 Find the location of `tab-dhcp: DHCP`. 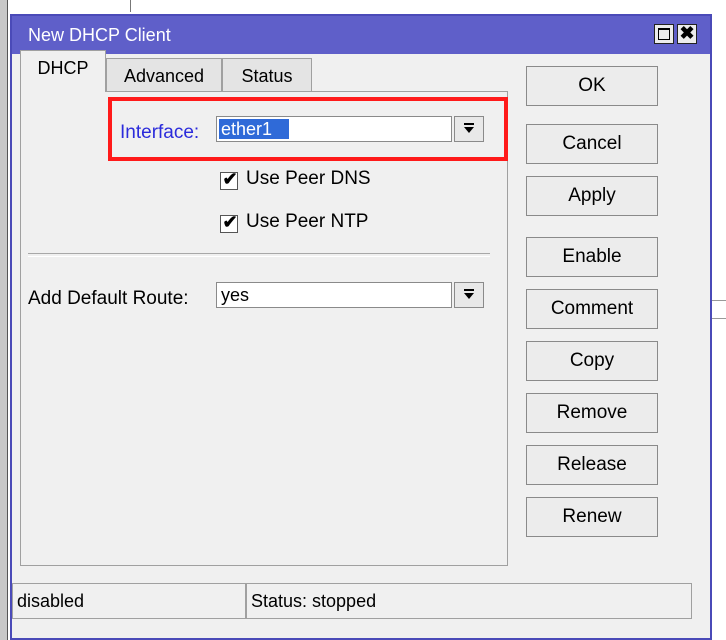

tab-dhcp: DHCP is located at coordinates (63, 71).